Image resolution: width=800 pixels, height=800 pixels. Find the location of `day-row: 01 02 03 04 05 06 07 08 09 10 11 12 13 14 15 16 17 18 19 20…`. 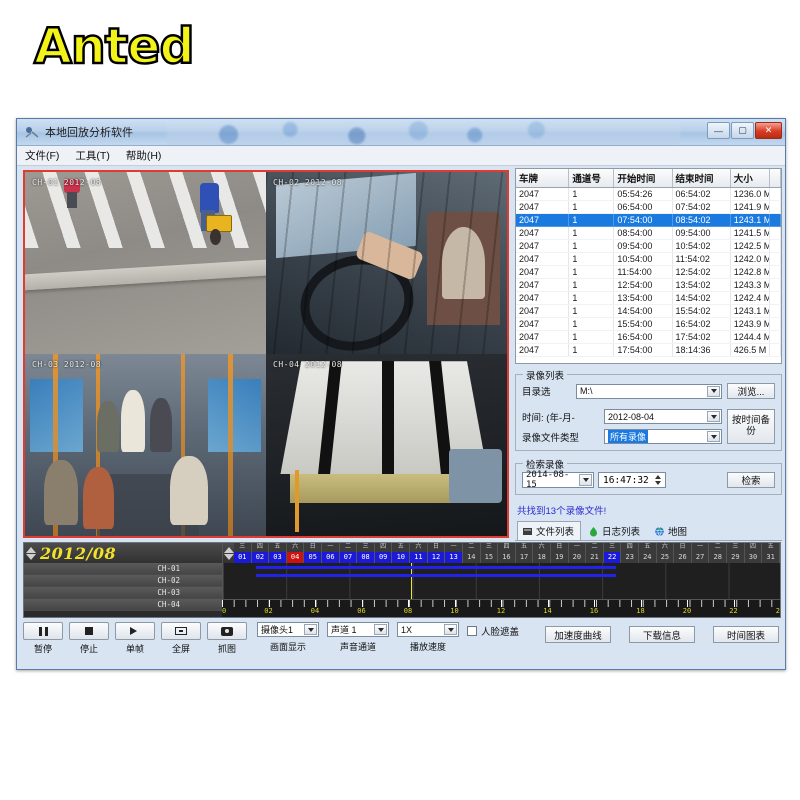

day-row: 01 02 03 04 05 06 07 08 09 10 11 12 13 14 15 16 17 18 19 20… is located at coordinates (507, 557).